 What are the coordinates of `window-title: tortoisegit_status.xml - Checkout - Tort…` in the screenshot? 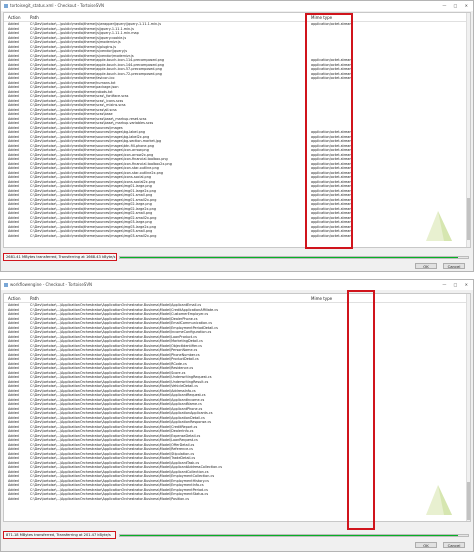 It's located at (57, 5).